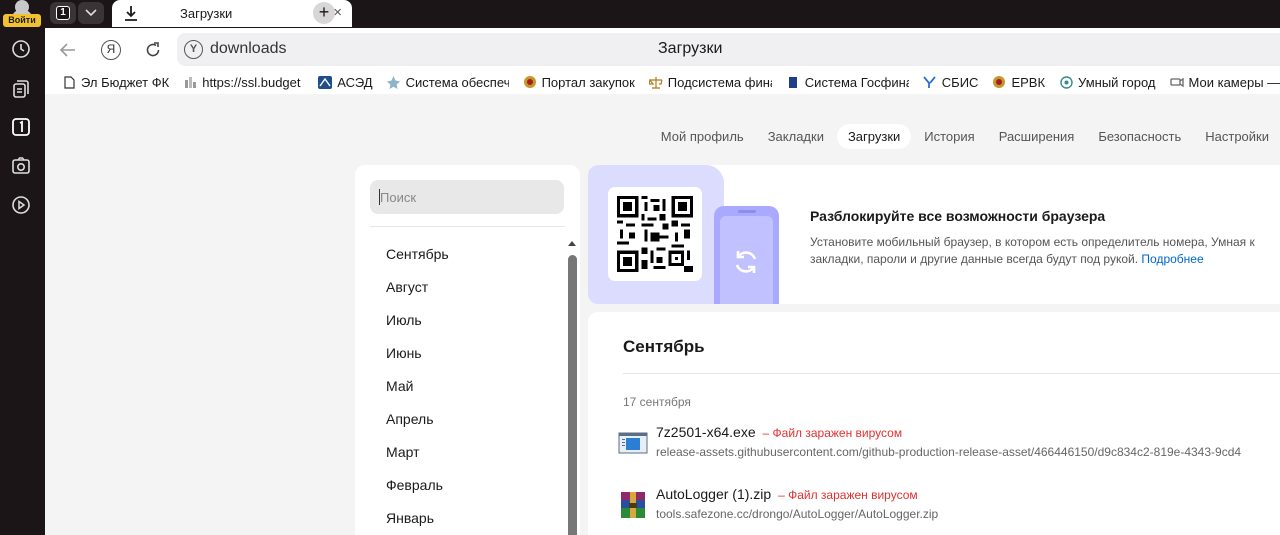 This screenshot has height=535, width=1280. Describe the element at coordinates (21, 127) in the screenshot. I see `tab-count-icon` at that location.